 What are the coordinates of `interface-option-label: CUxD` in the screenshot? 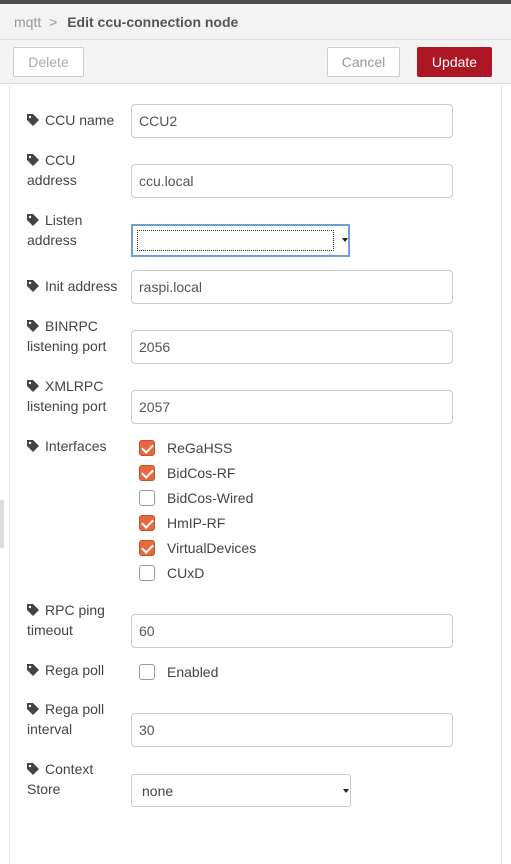 It's located at (186, 573).